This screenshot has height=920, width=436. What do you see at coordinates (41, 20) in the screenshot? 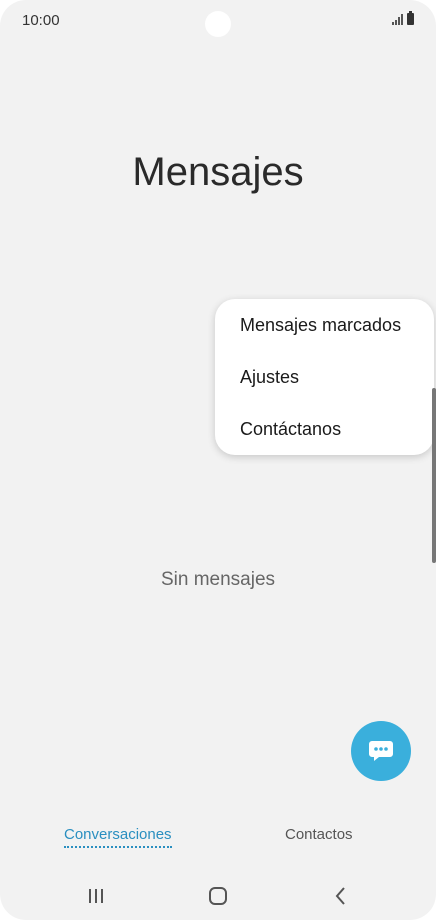
I see `status-time: 10:00` at bounding box center [41, 20].